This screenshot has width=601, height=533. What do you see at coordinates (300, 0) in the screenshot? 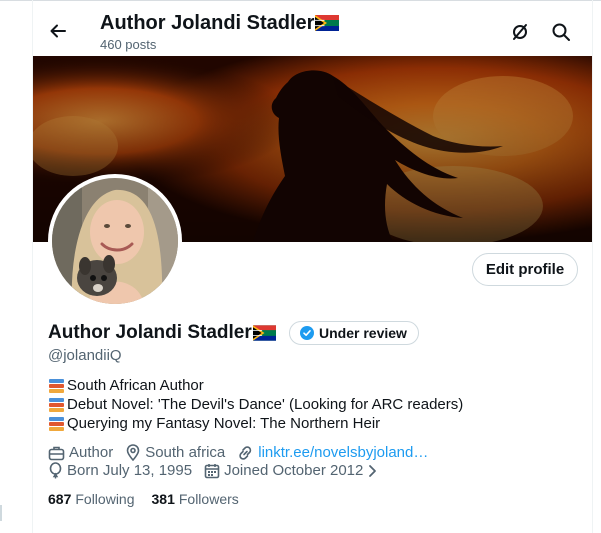
I see `top-border` at bounding box center [300, 0].